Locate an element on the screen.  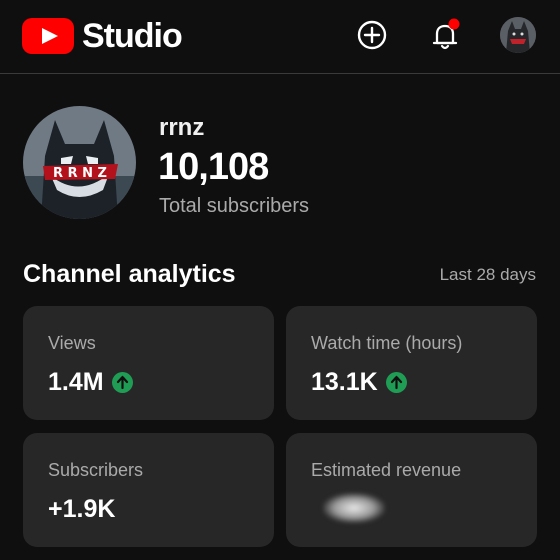
card-value-row: 13.1K is located at coordinates (359, 382).